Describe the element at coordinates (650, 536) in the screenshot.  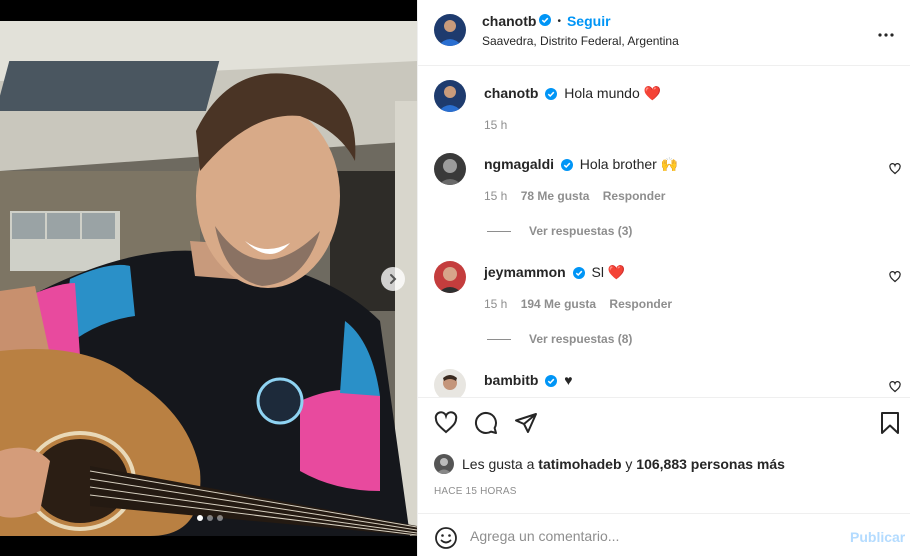
I see `comment-input` at that location.